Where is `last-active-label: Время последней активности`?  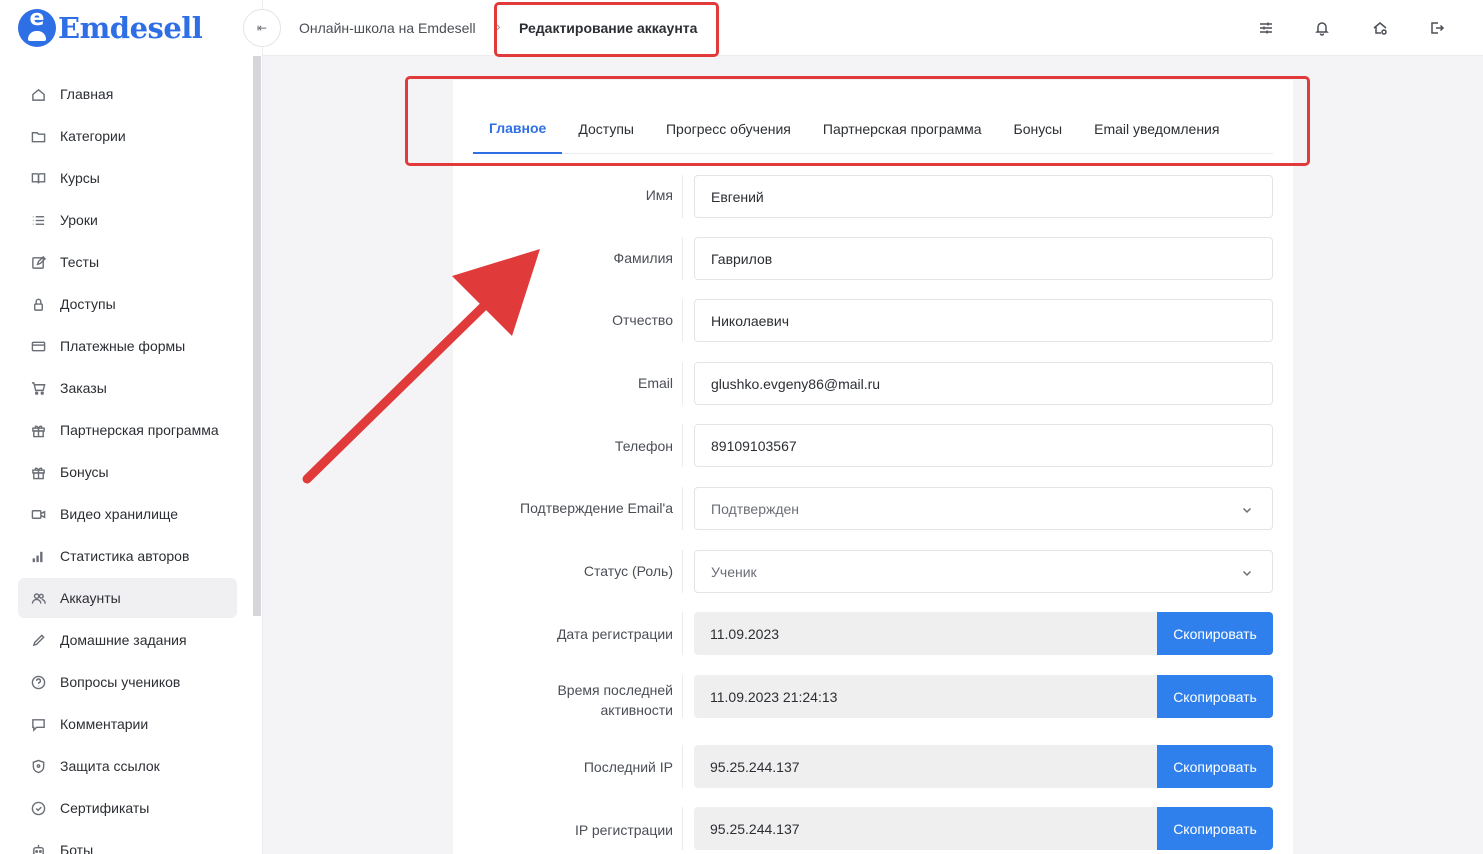
last-active-label: Время последней активности is located at coordinates (615, 700).